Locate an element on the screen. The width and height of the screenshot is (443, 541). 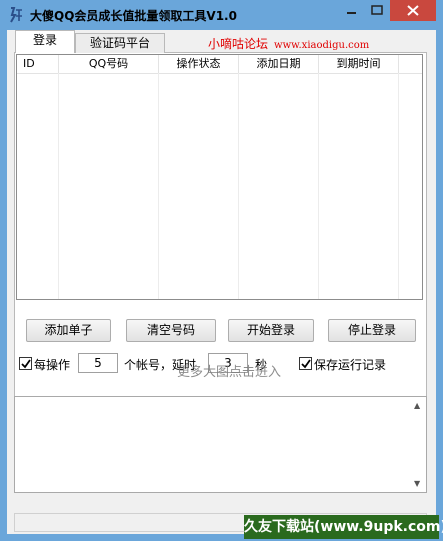
maximize-icon is located at coordinates (377, 10).